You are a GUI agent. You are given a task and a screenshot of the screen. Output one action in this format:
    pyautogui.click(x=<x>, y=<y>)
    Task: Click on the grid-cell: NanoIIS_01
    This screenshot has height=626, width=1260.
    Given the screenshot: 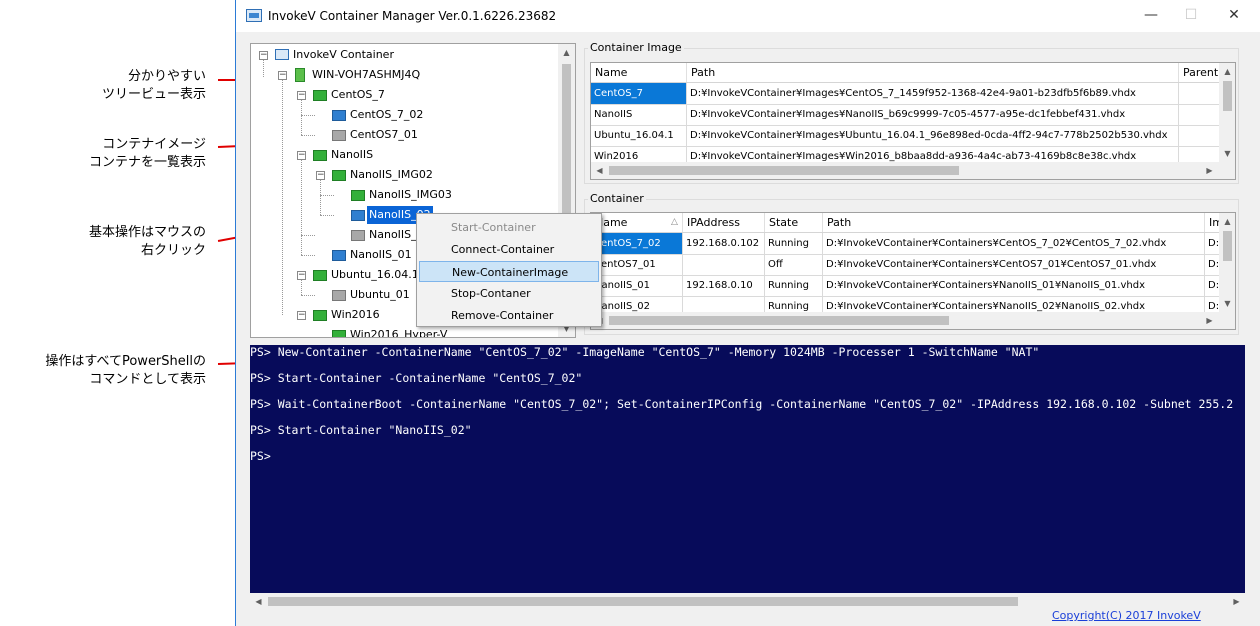 What is the action you would take?
    pyautogui.click(x=637, y=285)
    